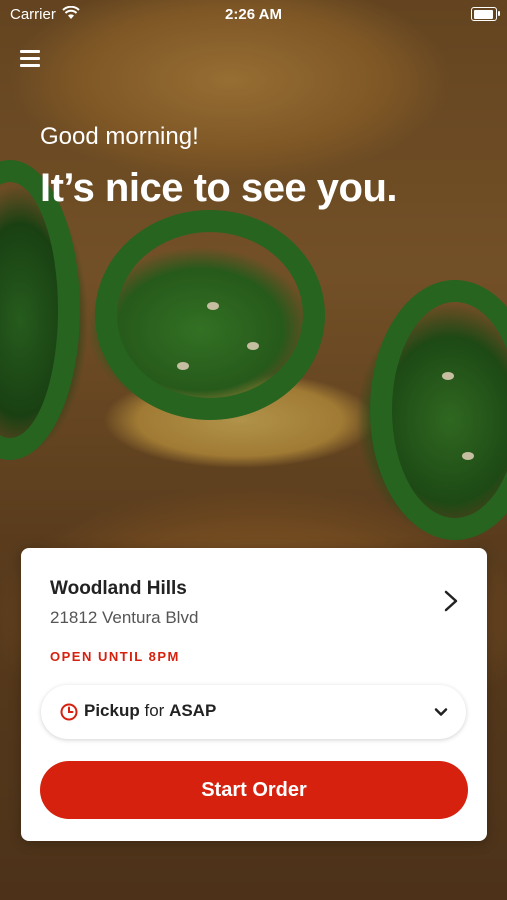 Image resolution: width=507 pixels, height=900 pixels. Describe the element at coordinates (451, 601) in the screenshot. I see `chevron-right-icon` at that location.